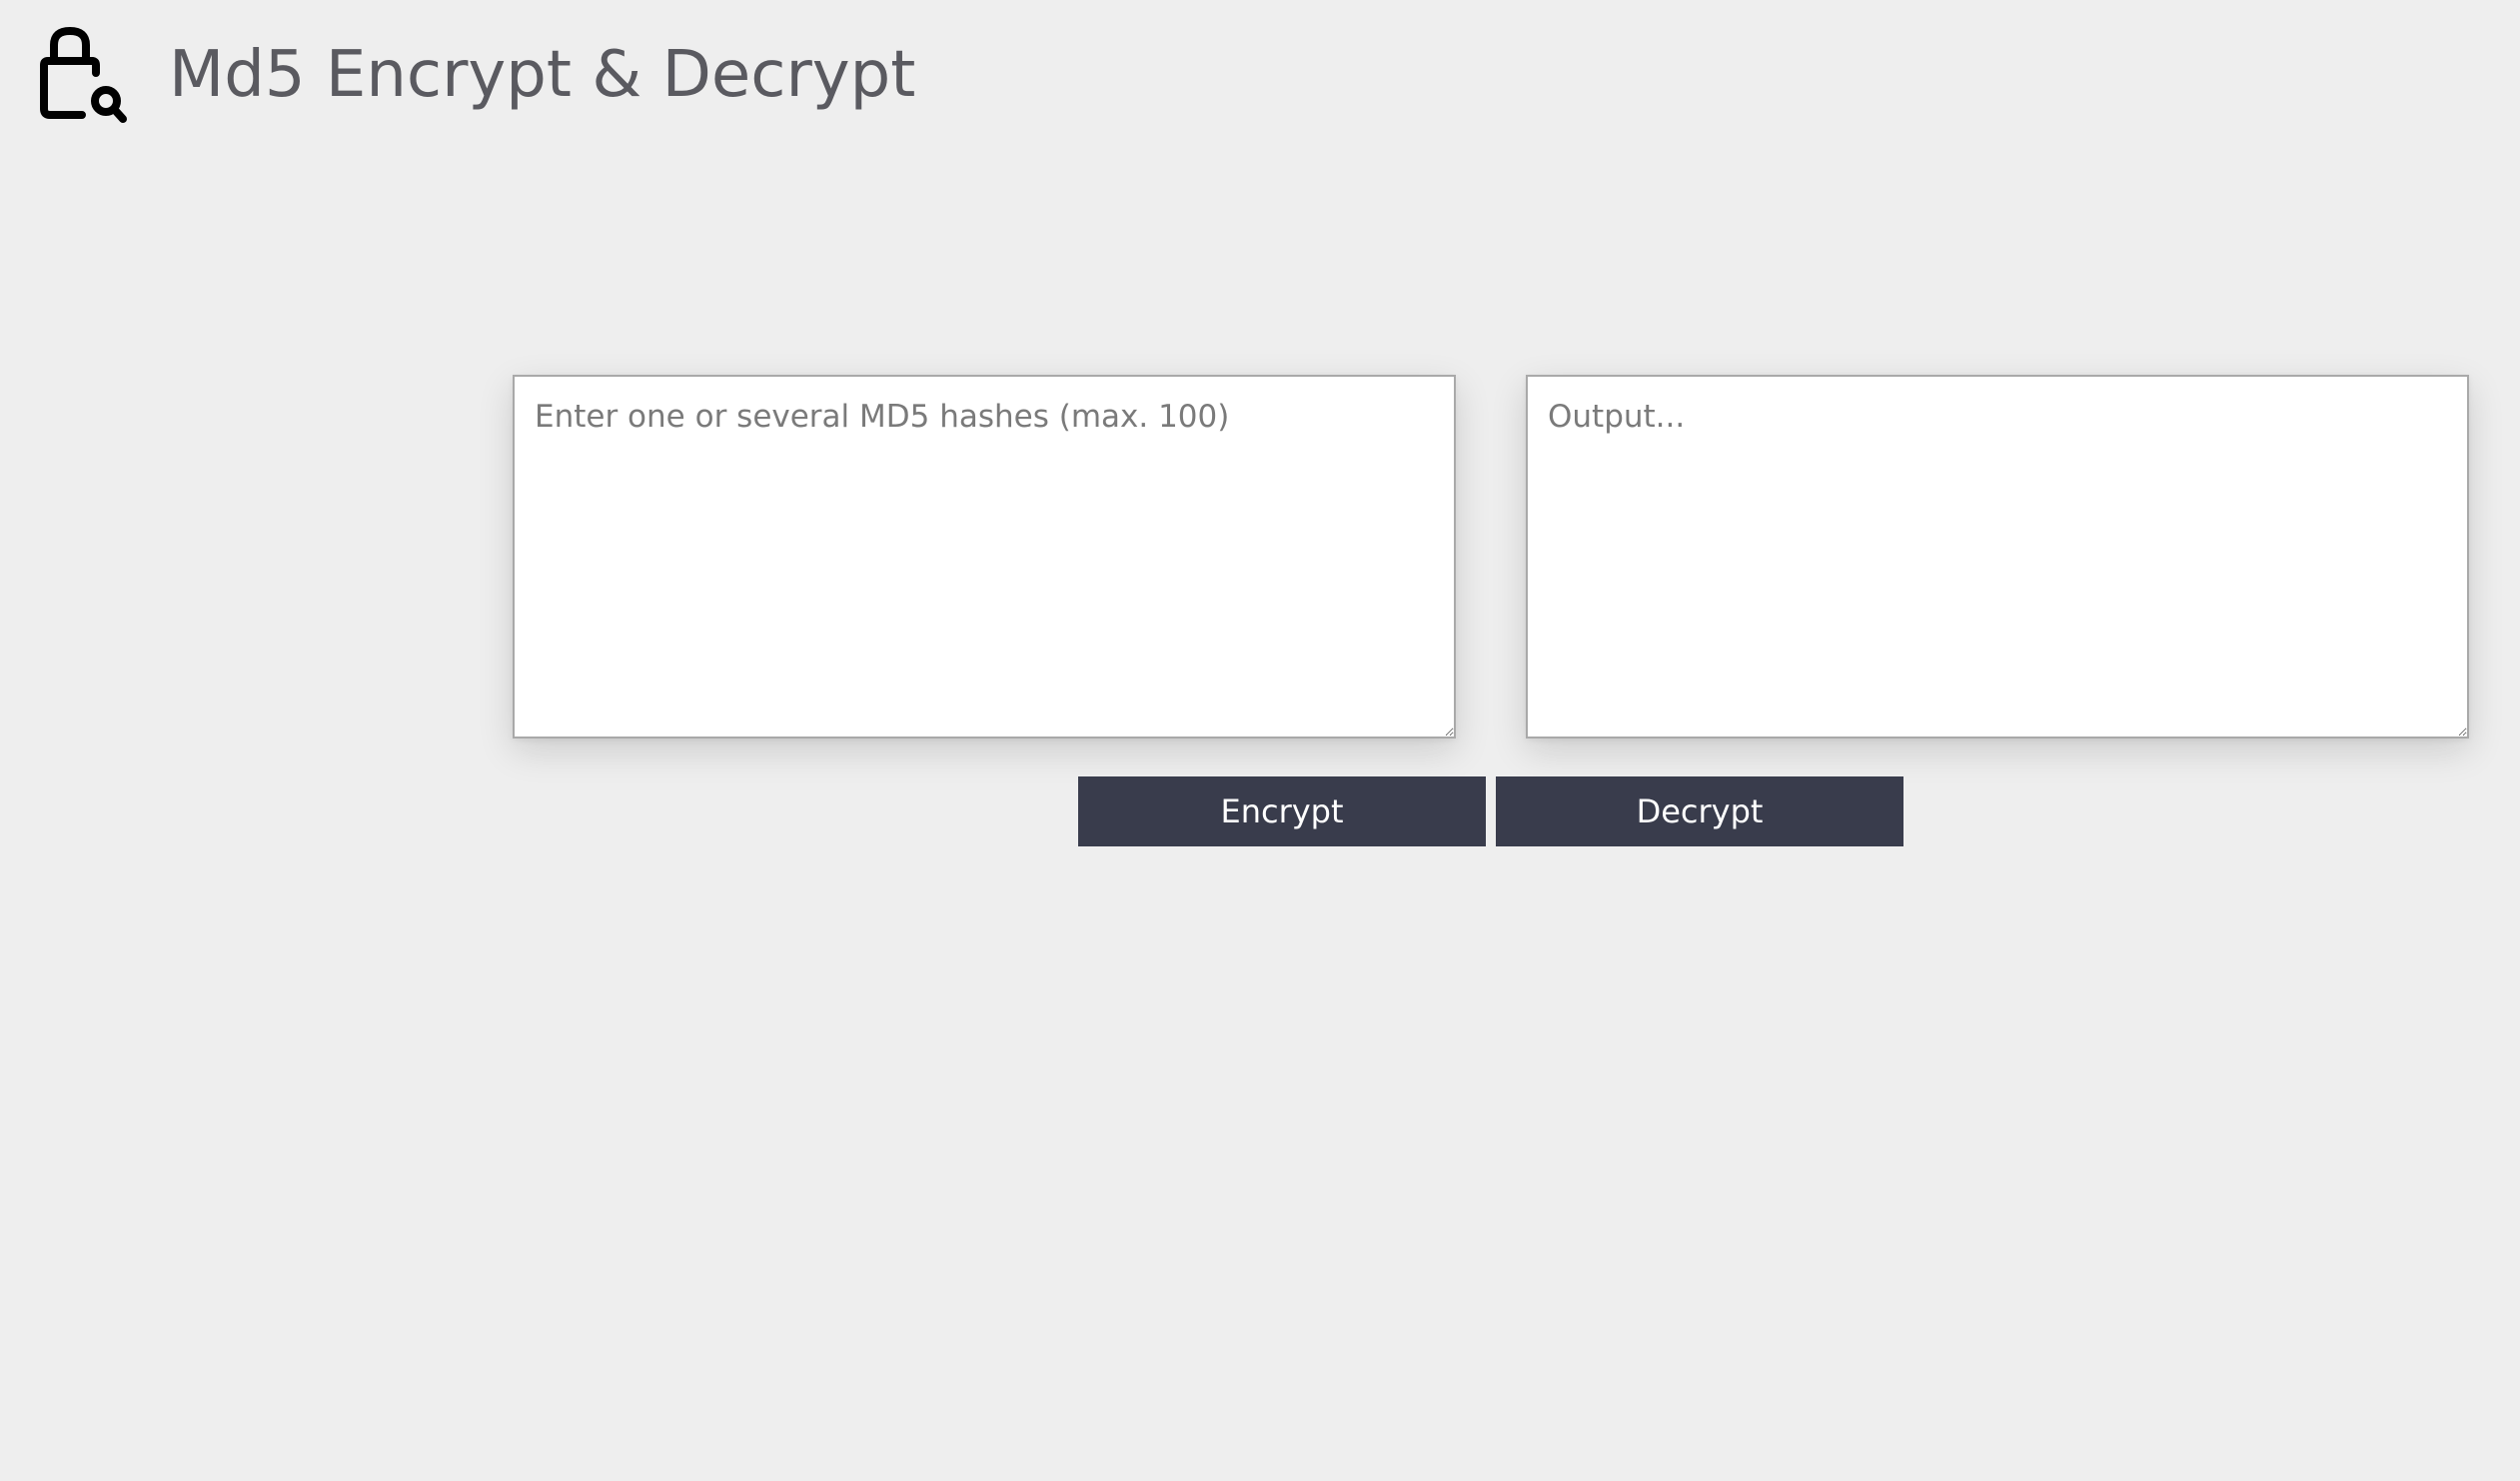 Image resolution: width=2520 pixels, height=1481 pixels. I want to click on lock-search-icon, so click(83, 75).